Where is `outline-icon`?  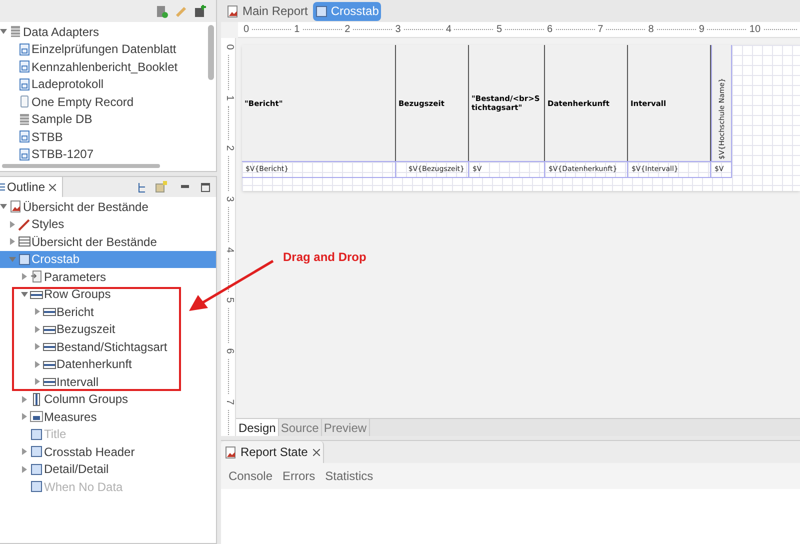
outline-icon is located at coordinates (2, 187).